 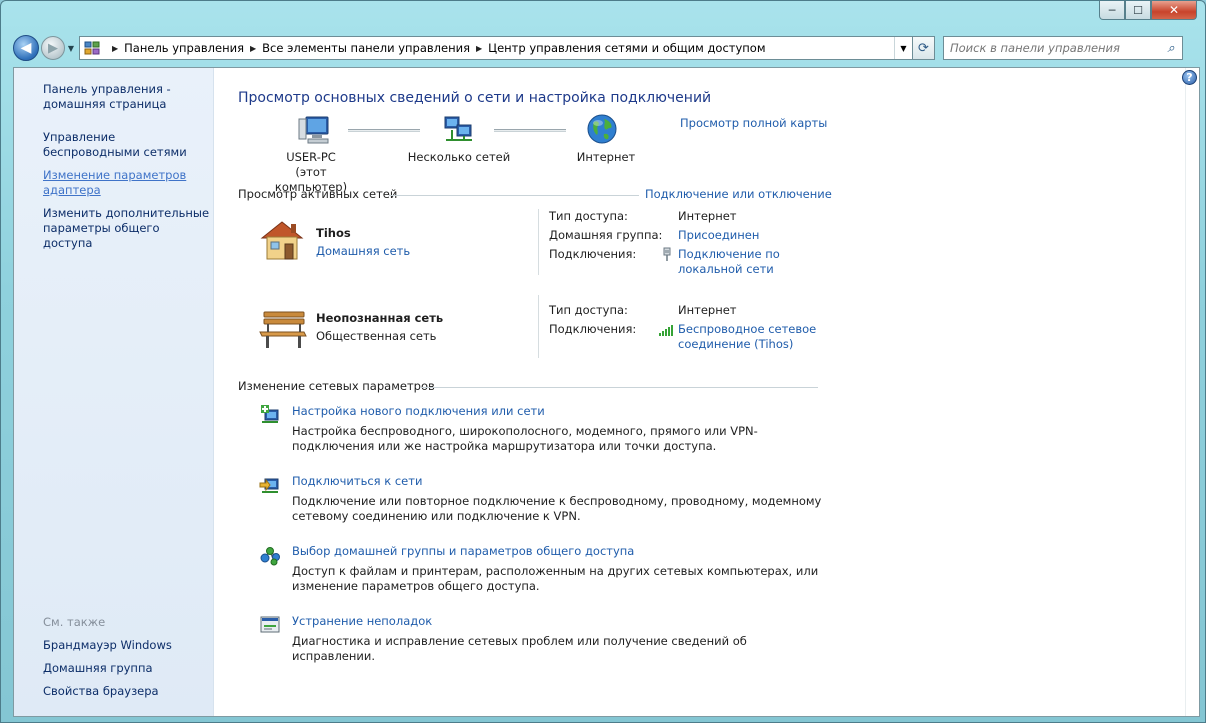 I want to click on troubleshoot-icon, so click(x=270, y=625).